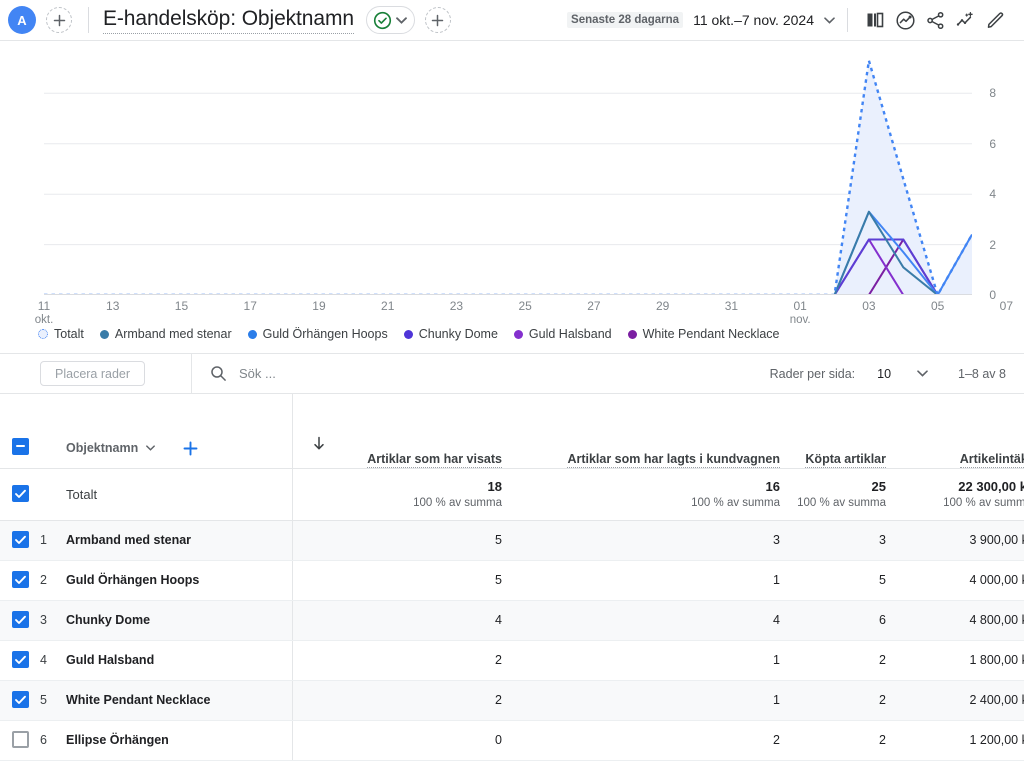 This screenshot has width=1024, height=761. Describe the element at coordinates (992, 244) in the screenshot. I see `y-axis-tick: 2` at that location.